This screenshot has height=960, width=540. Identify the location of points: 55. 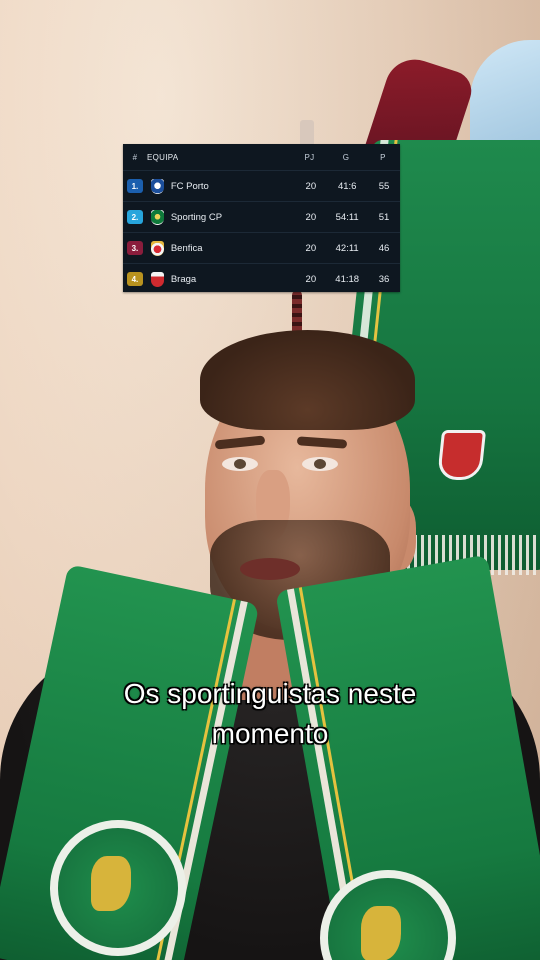
(384, 186).